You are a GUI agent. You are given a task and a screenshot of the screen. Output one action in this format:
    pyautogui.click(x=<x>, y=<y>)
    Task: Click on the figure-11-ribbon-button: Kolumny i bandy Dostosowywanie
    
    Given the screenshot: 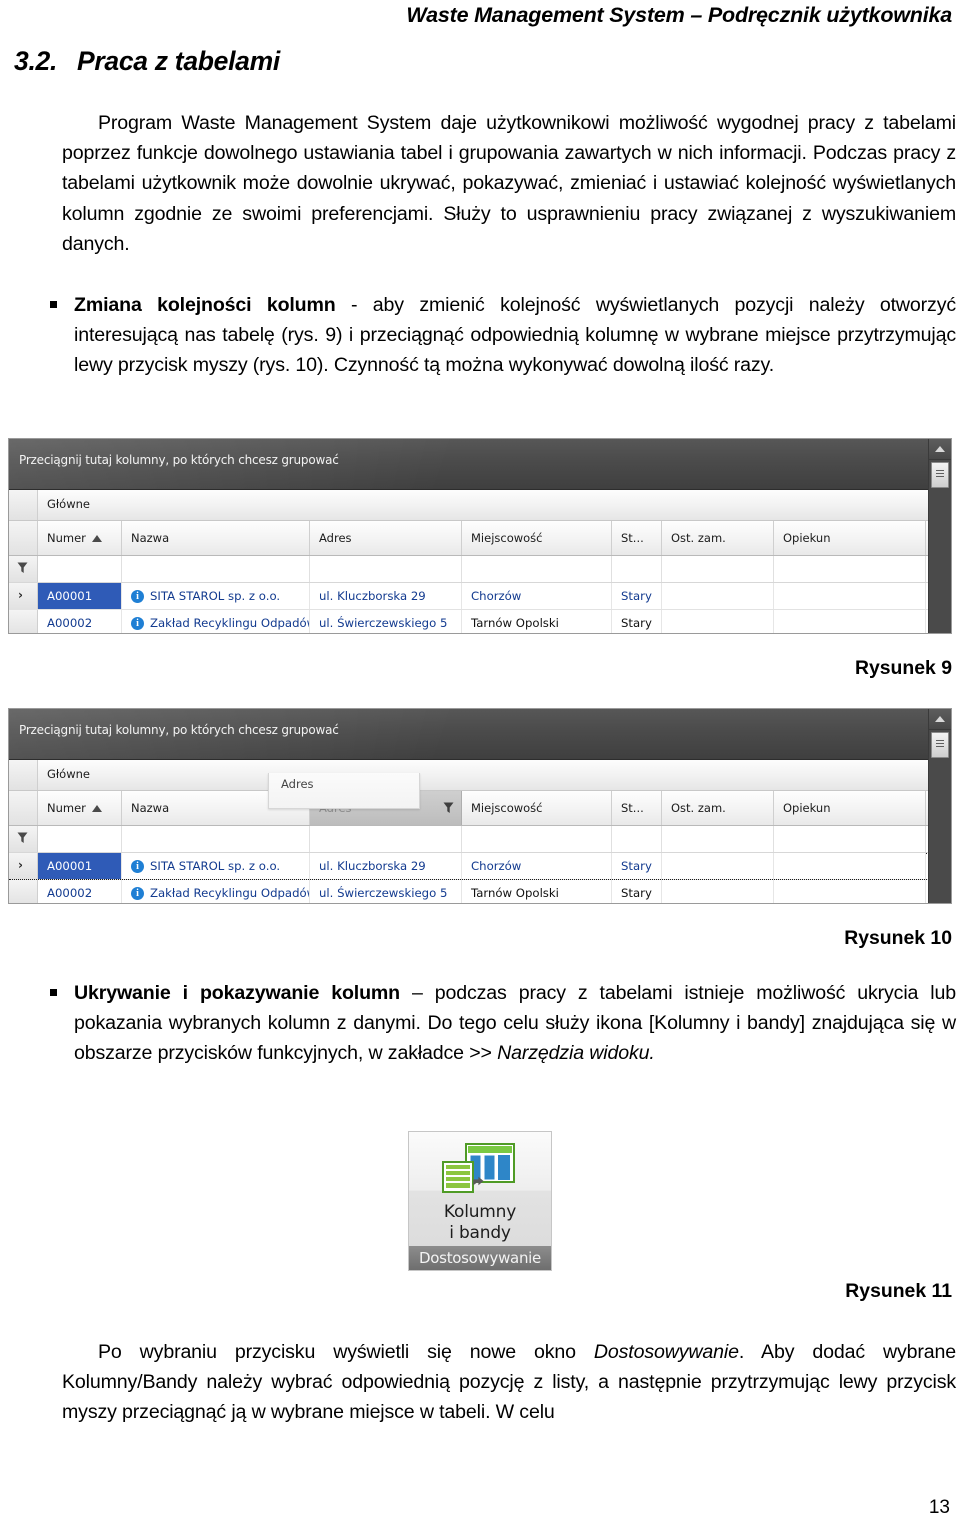 What is the action you would take?
    pyautogui.click(x=480, y=1201)
    